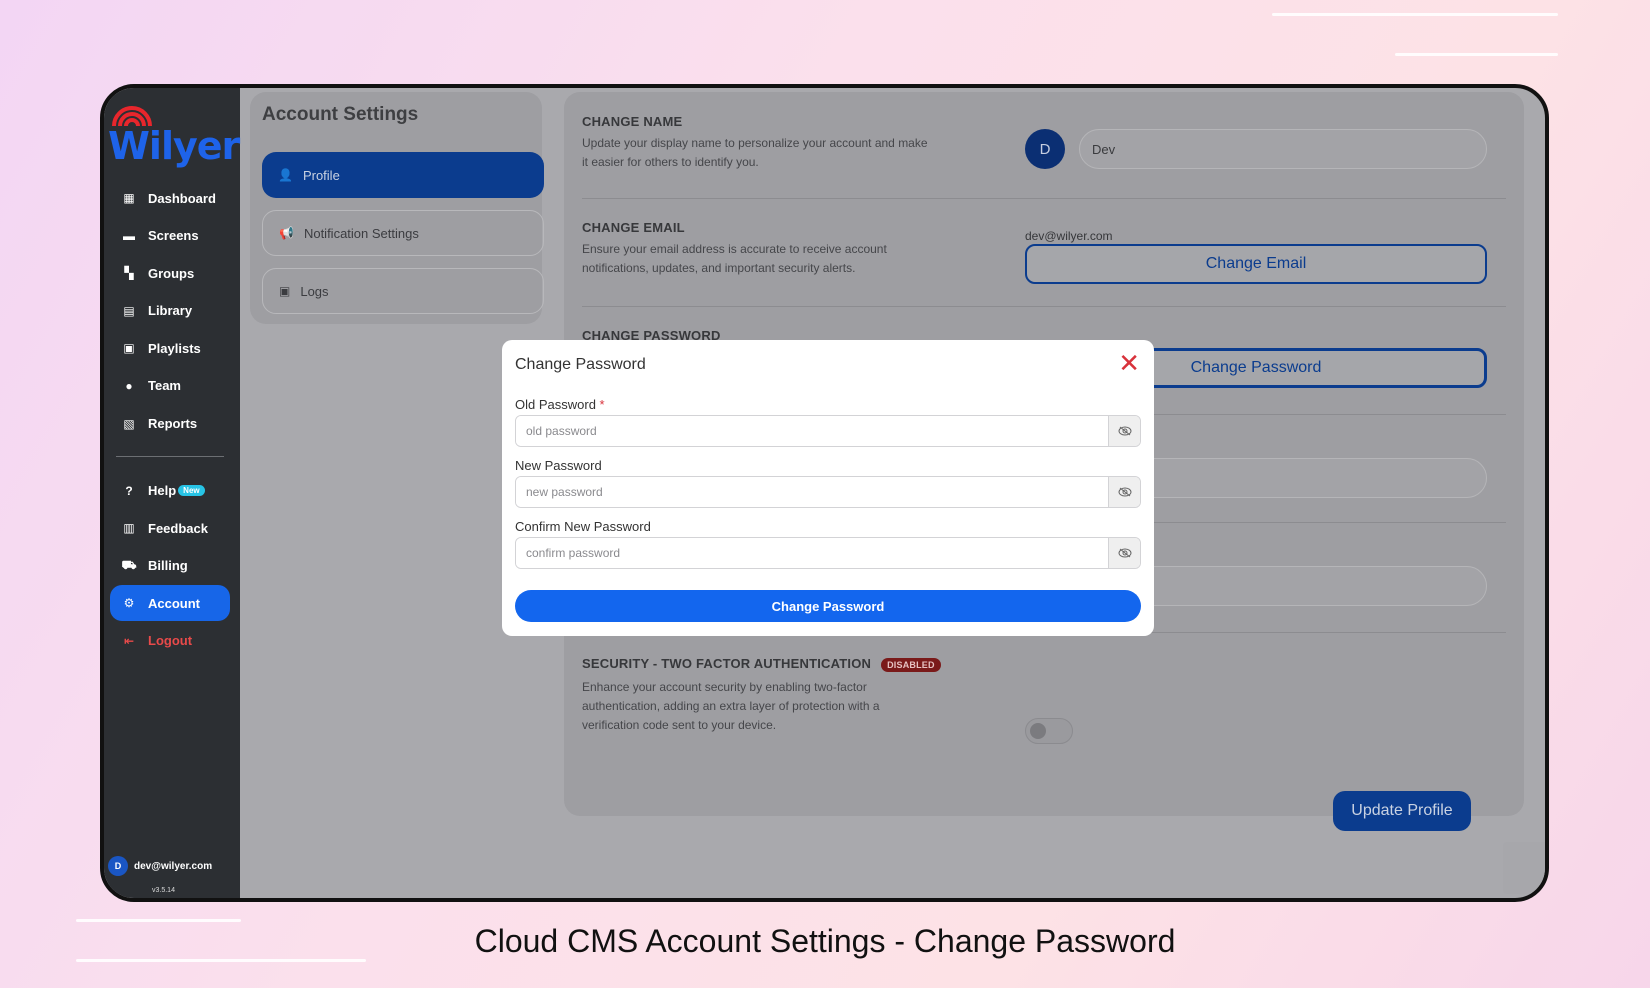 Image resolution: width=1650 pixels, height=988 pixels. What do you see at coordinates (129, 528) in the screenshot?
I see `feedback-icon: ▥` at bounding box center [129, 528].